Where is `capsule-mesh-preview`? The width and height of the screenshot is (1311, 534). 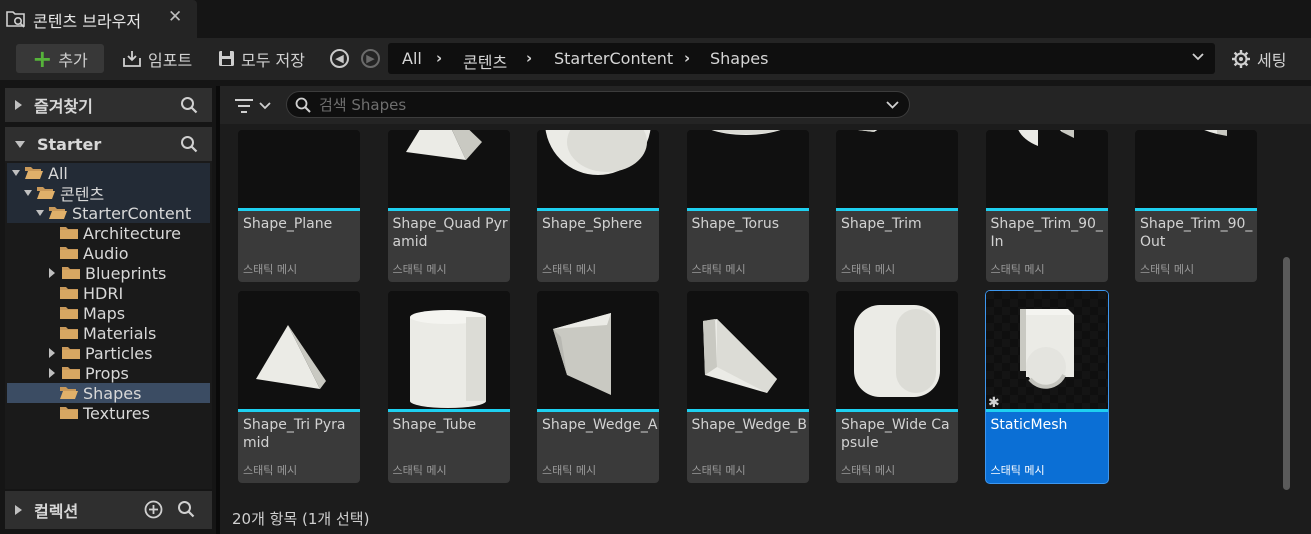
capsule-mesh-preview is located at coordinates (897, 351).